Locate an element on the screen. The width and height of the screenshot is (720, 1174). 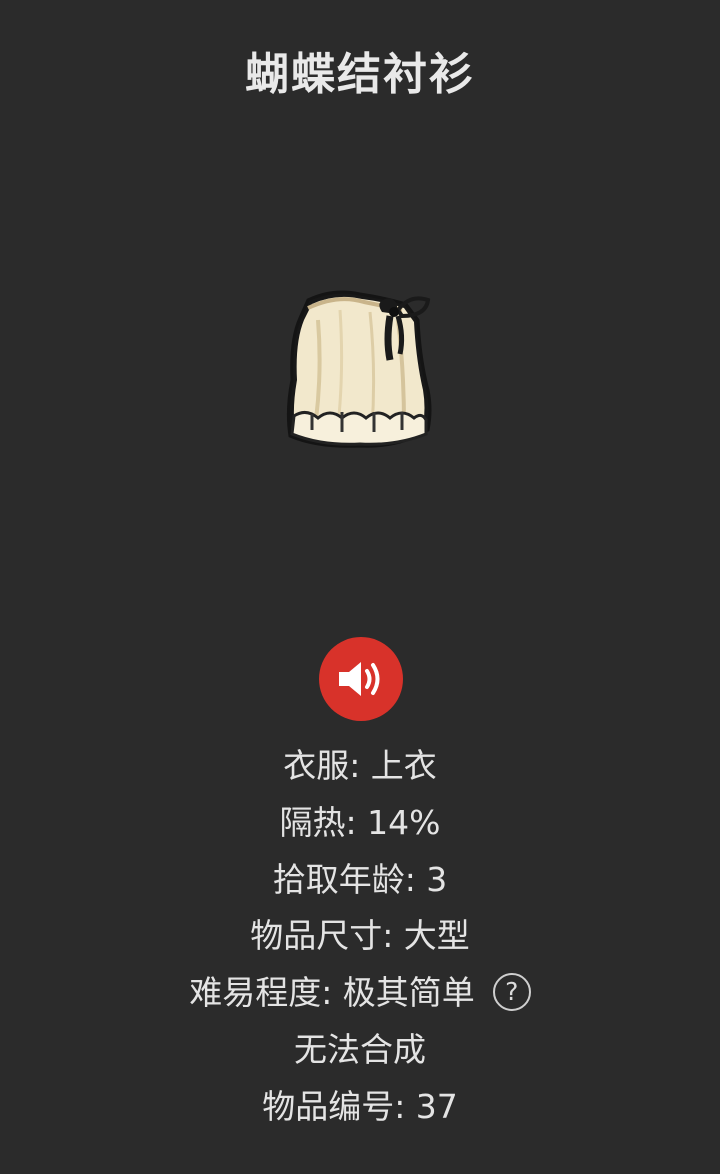
item-size-text: 物品尺寸: 大型 is located at coordinates (360, 936).